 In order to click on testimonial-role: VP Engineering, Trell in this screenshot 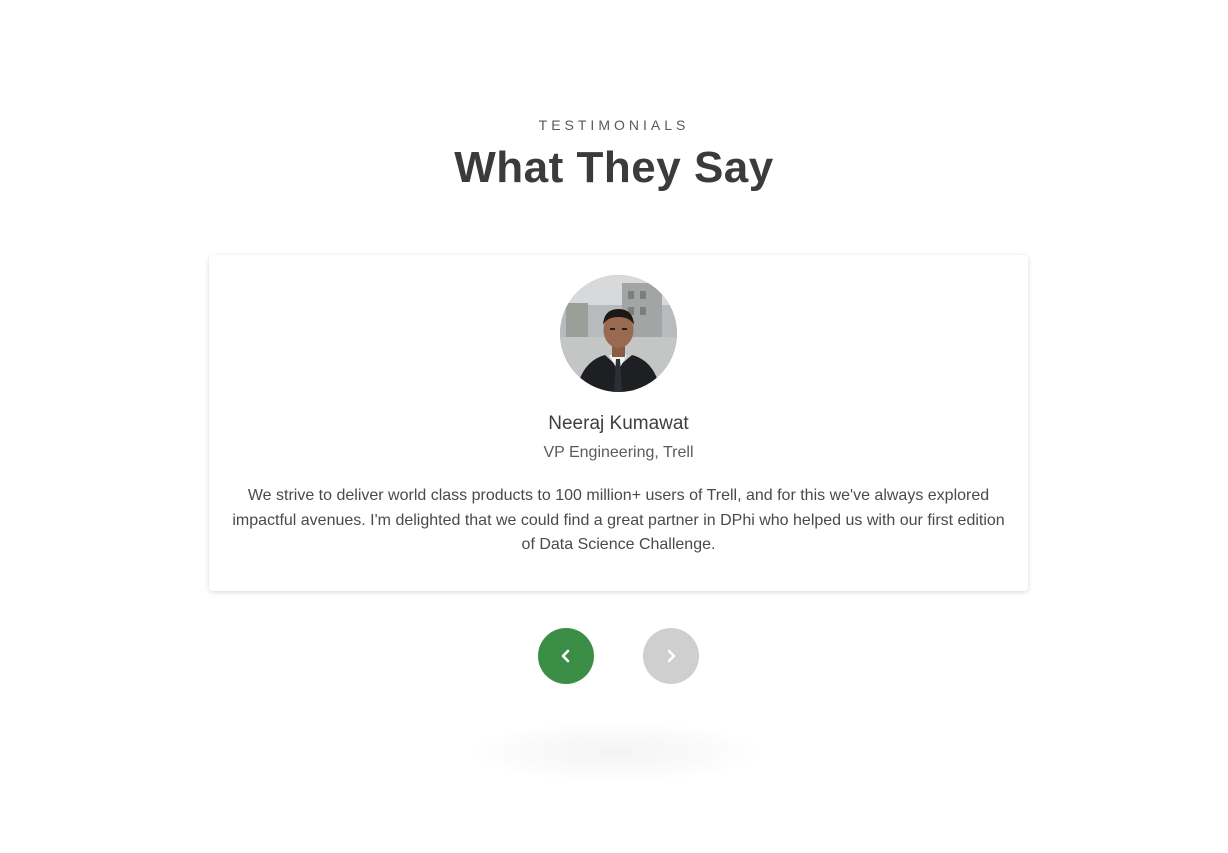, I will do `click(618, 452)`.